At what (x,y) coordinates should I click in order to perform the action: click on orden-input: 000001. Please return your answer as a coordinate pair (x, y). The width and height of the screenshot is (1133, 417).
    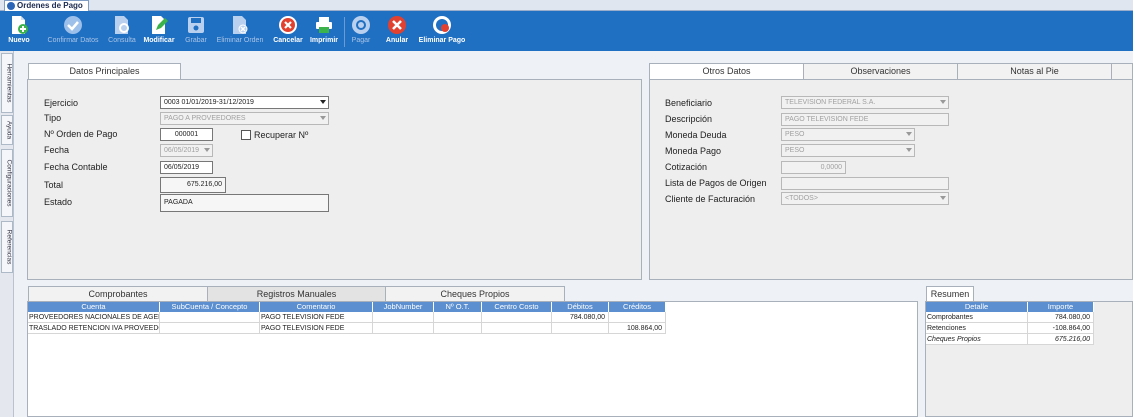
    Looking at the image, I should click on (186, 134).